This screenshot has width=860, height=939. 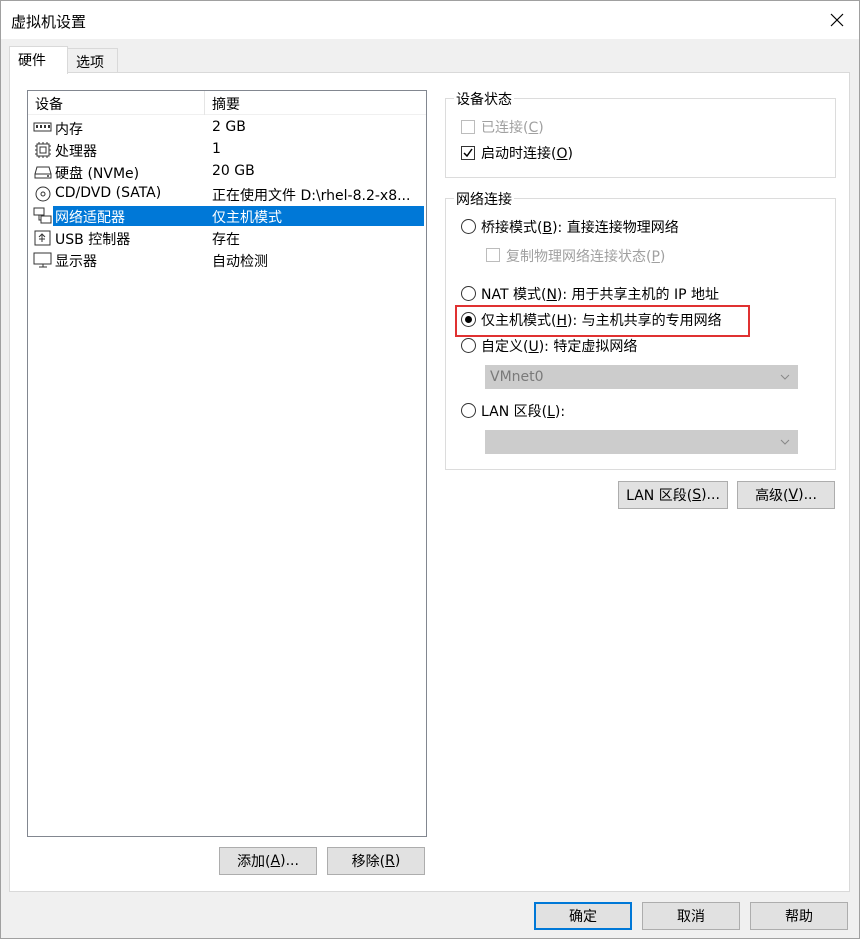 I want to click on device-name: 显示器, so click(x=76, y=262).